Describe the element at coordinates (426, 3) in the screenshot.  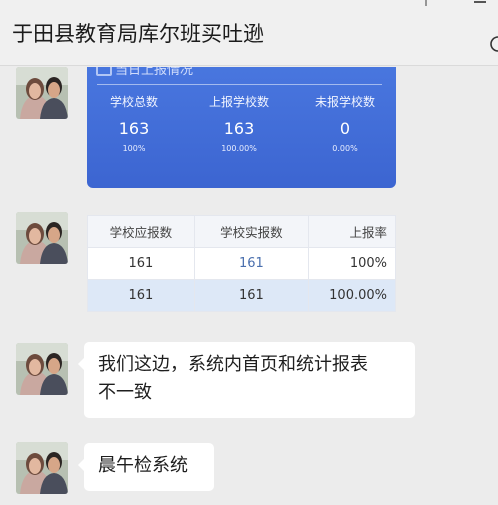
I see `pin-icon` at that location.